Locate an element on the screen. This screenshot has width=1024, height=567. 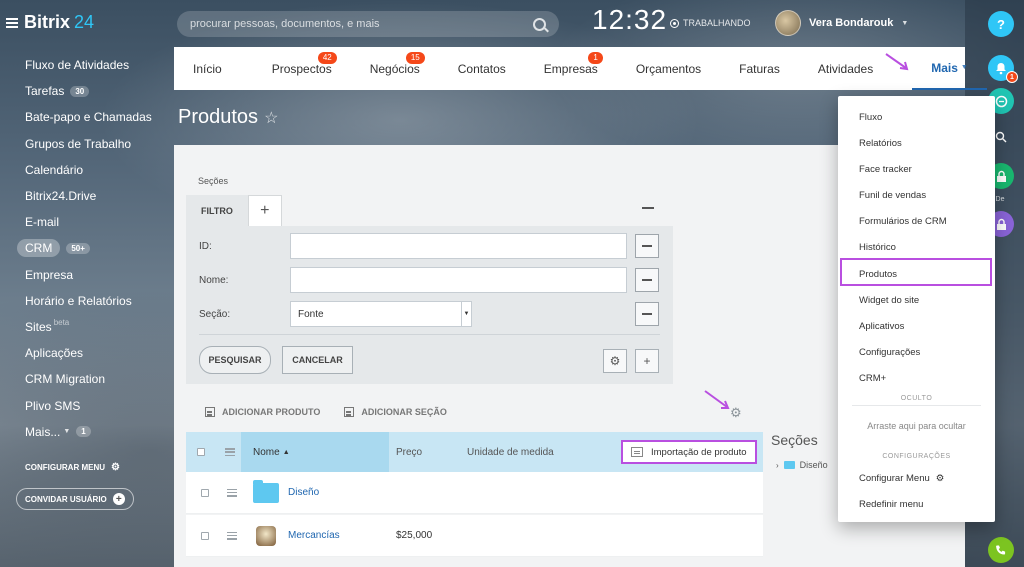
star-icon: ☆ is located at coordinates (271, 118).